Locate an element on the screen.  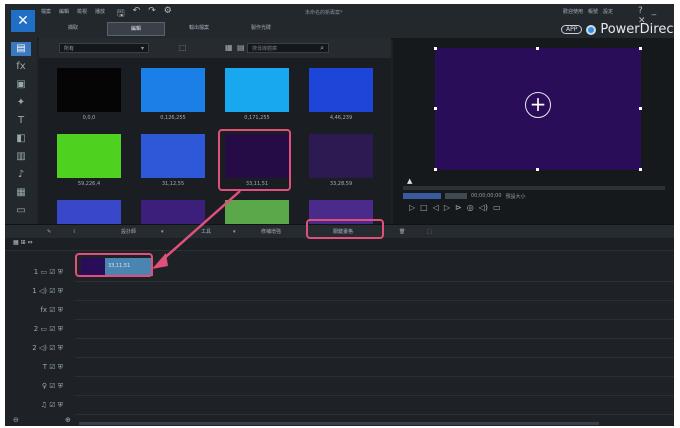
arrow-line is located at coordinates (200, 226).